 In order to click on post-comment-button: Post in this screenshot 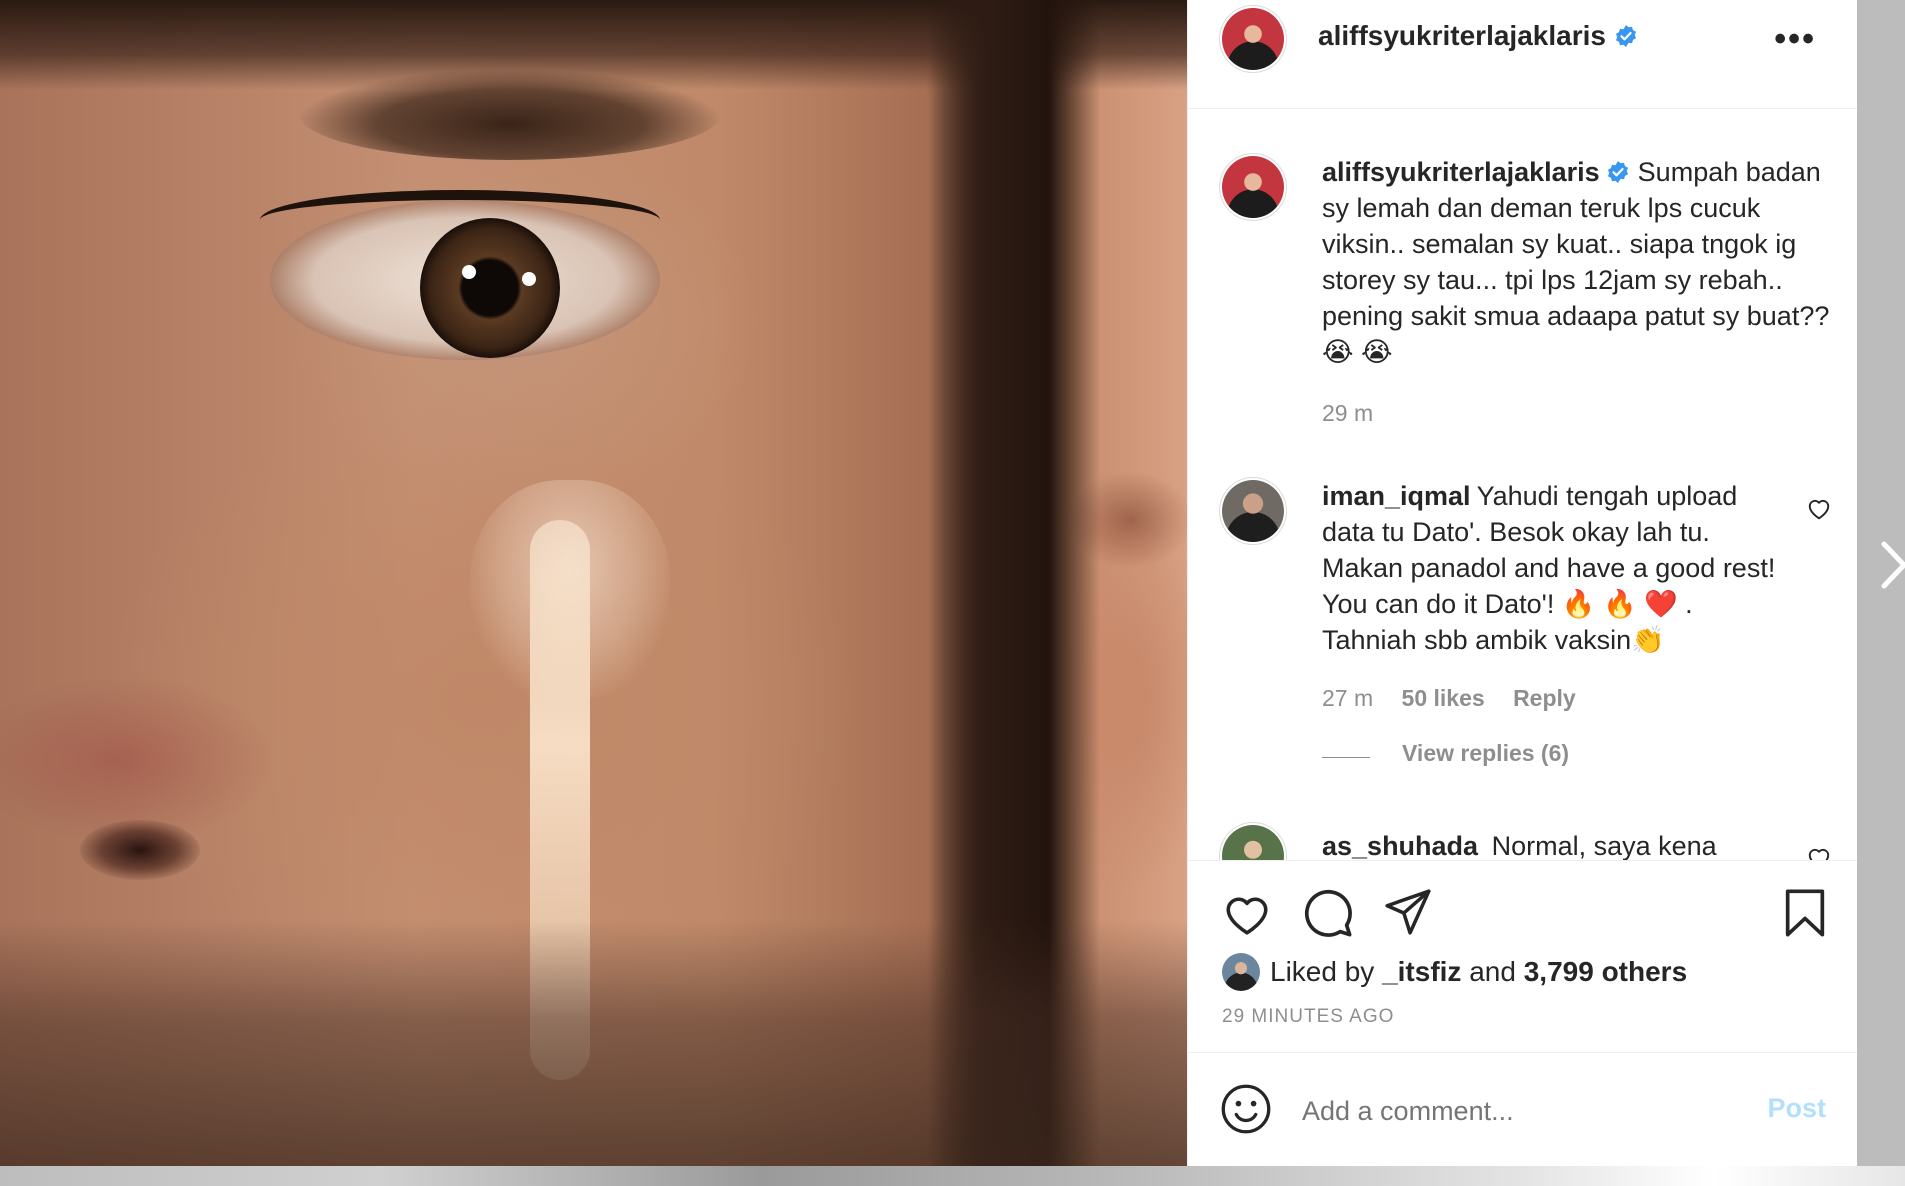, I will do `click(1796, 1108)`.